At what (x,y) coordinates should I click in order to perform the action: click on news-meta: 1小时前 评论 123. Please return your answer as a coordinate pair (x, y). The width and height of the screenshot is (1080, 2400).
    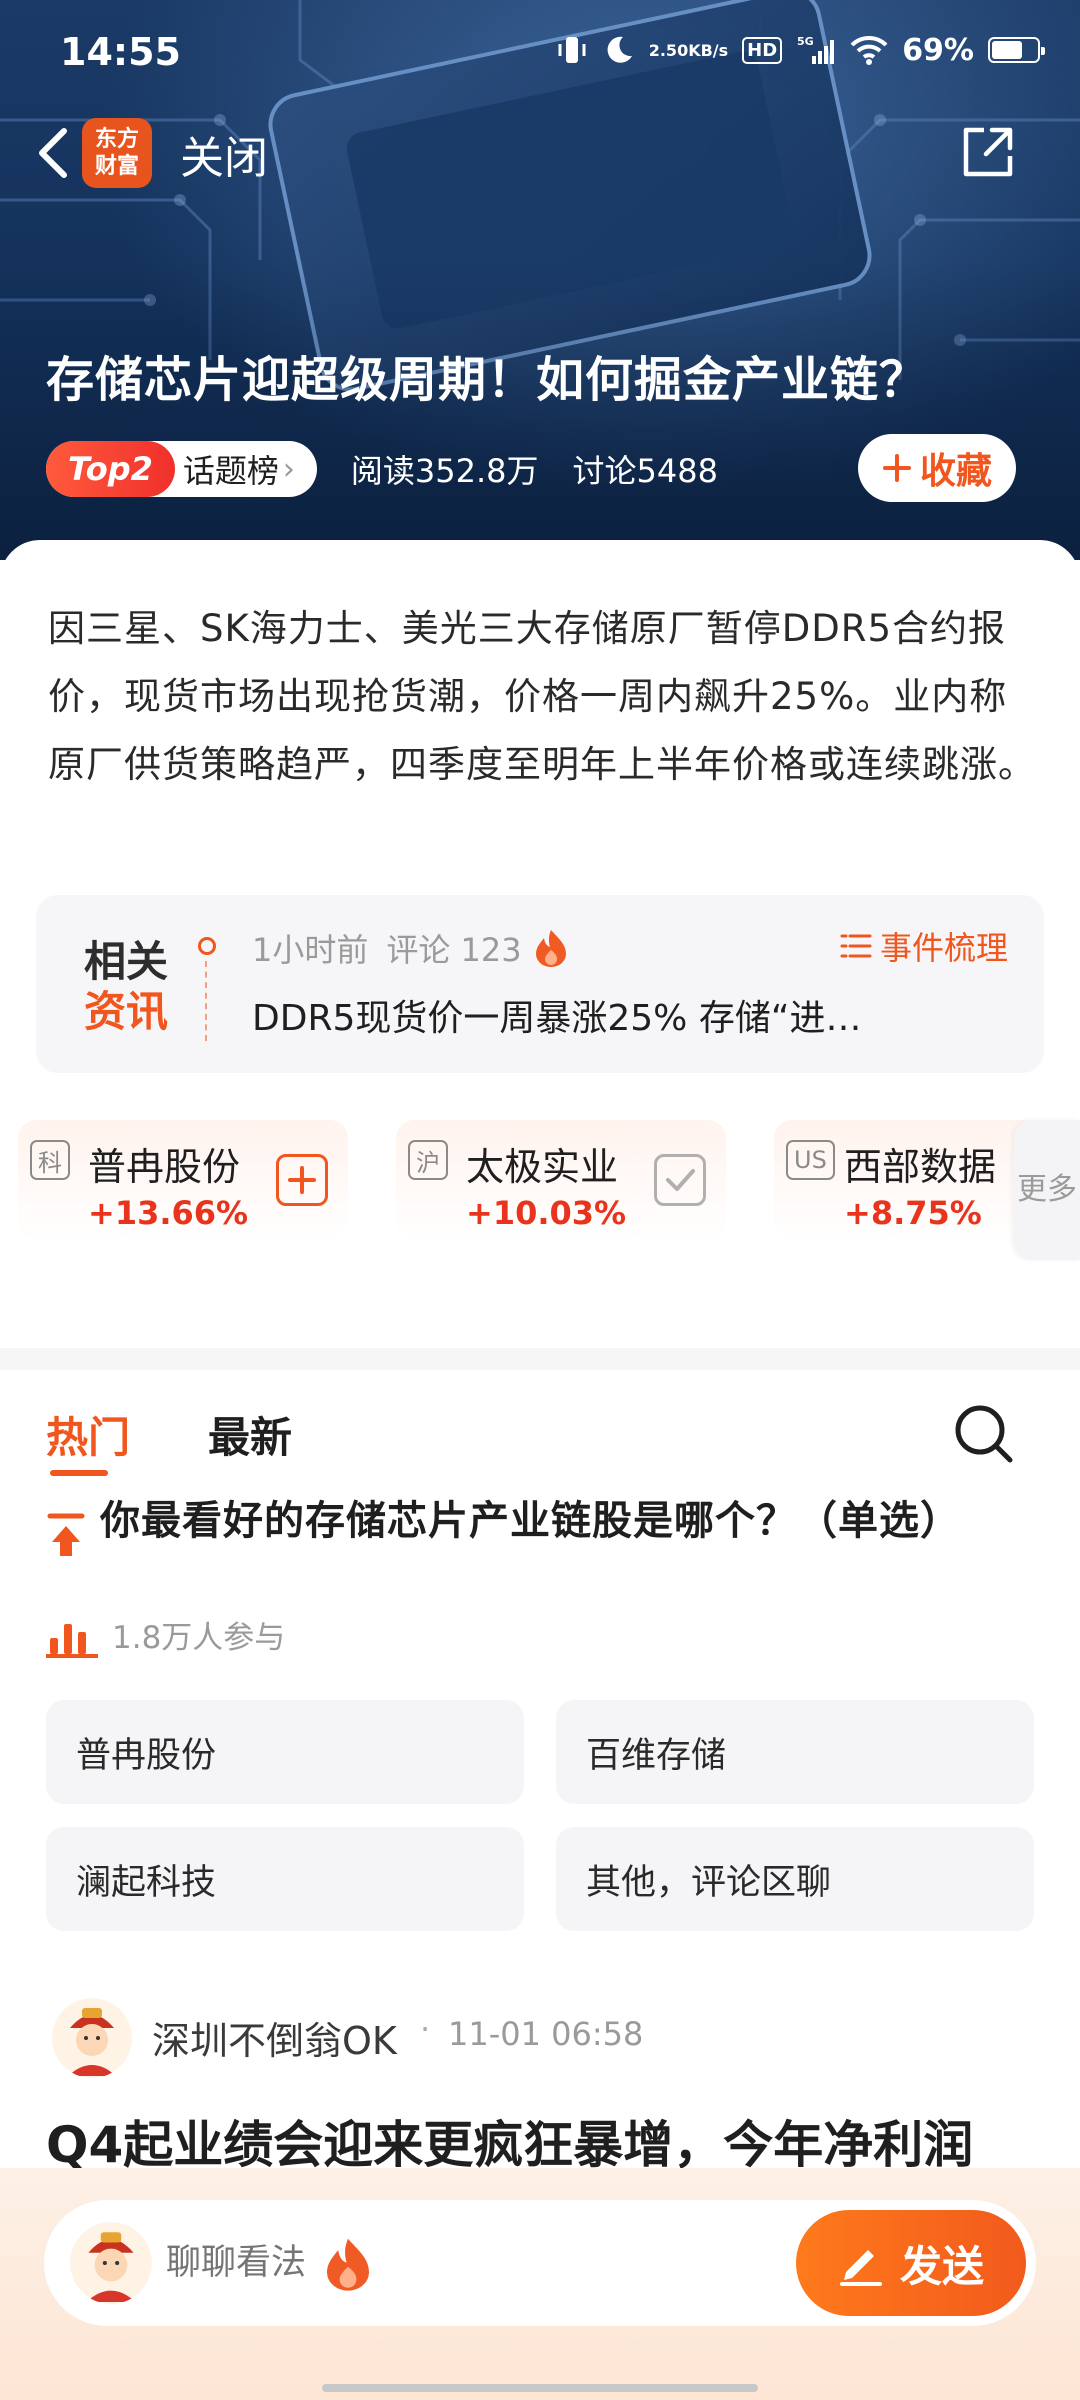
    Looking at the image, I should click on (410, 948).